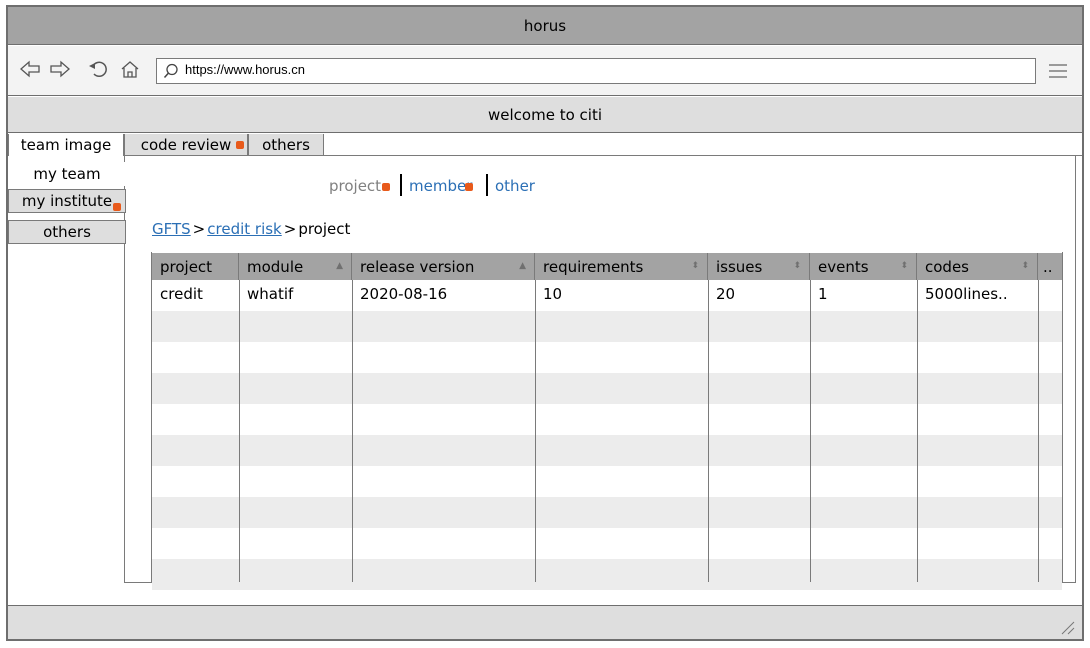 Image resolution: width=1090 pixels, height=648 pixels. Describe the element at coordinates (245, 69) in the screenshot. I see `url-text: https://www.horus.cn` at that location.